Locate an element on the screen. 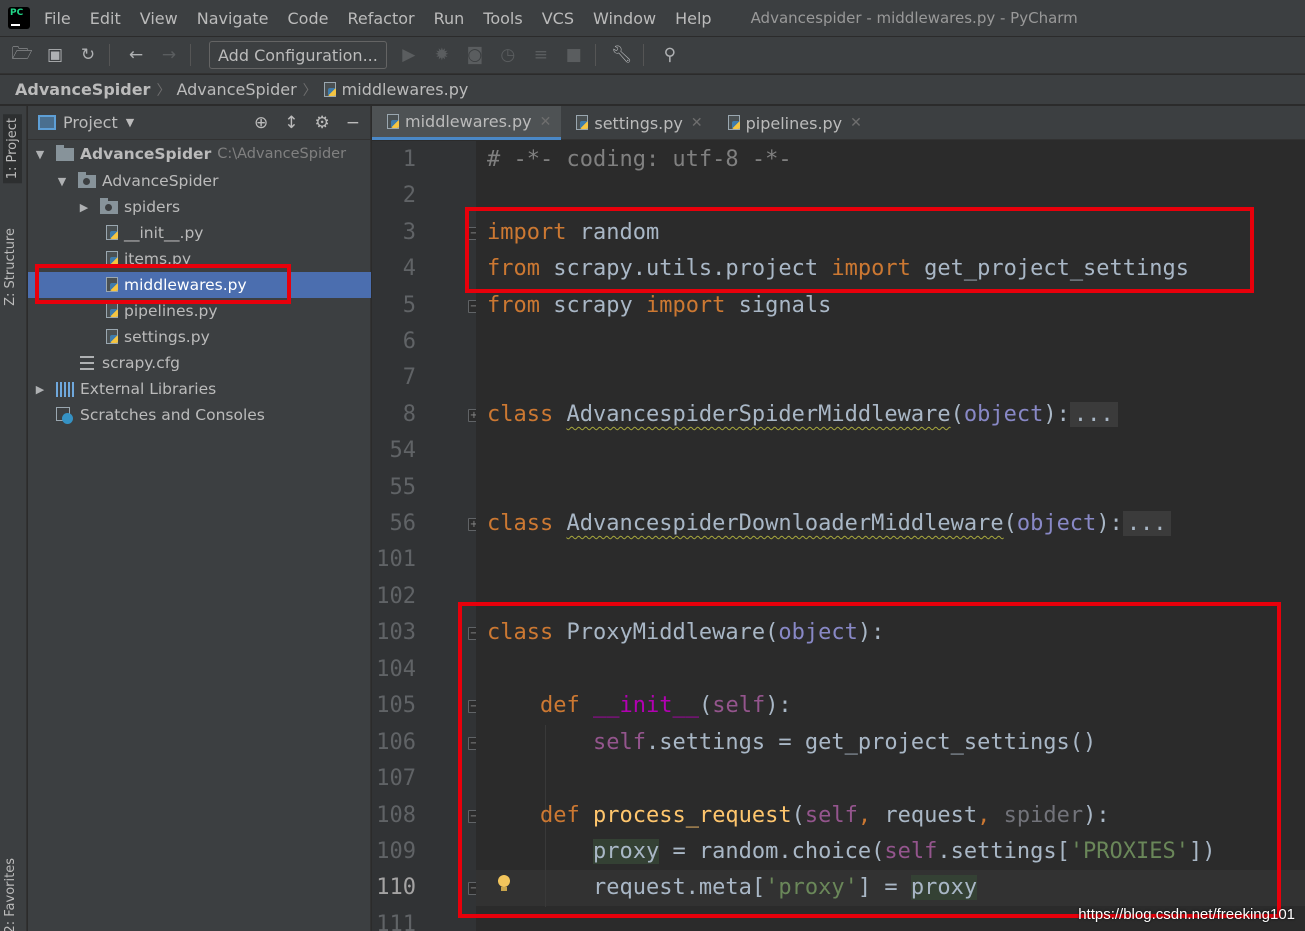 The image size is (1305, 931). variable-token: proxy is located at coordinates (944, 887).